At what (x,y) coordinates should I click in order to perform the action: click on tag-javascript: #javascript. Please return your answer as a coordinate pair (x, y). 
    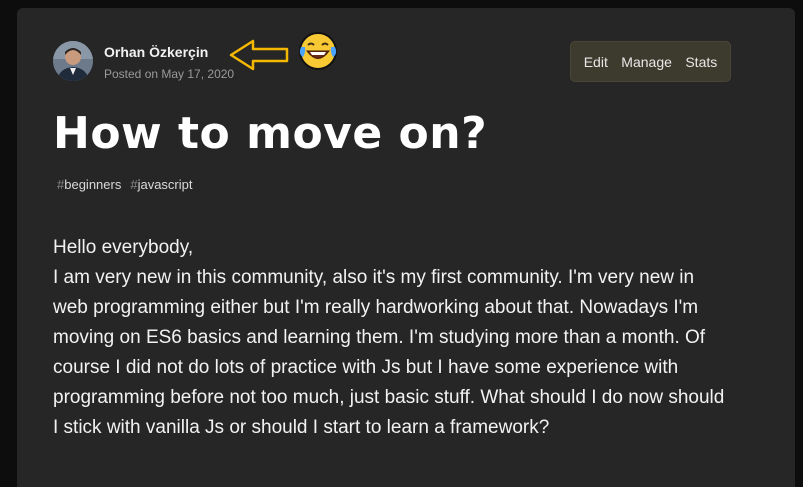
    Looking at the image, I should click on (161, 184).